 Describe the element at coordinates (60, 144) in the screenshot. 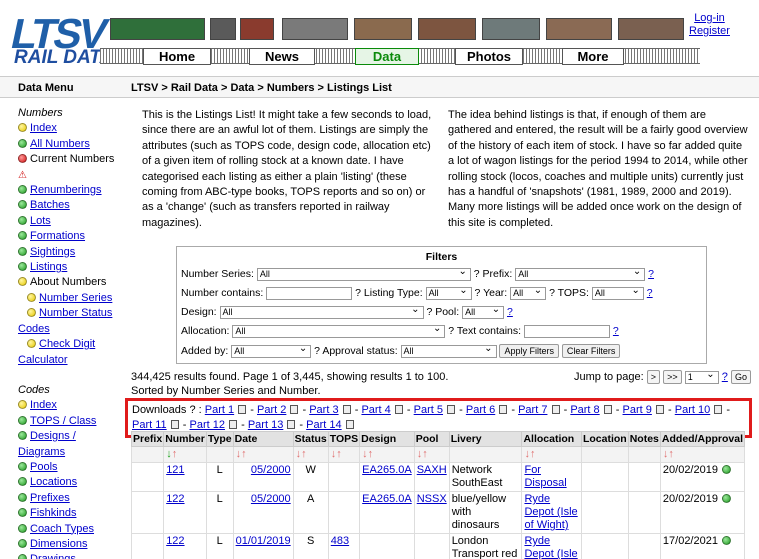

I see `sidebar-item-label: All Numbers` at that location.